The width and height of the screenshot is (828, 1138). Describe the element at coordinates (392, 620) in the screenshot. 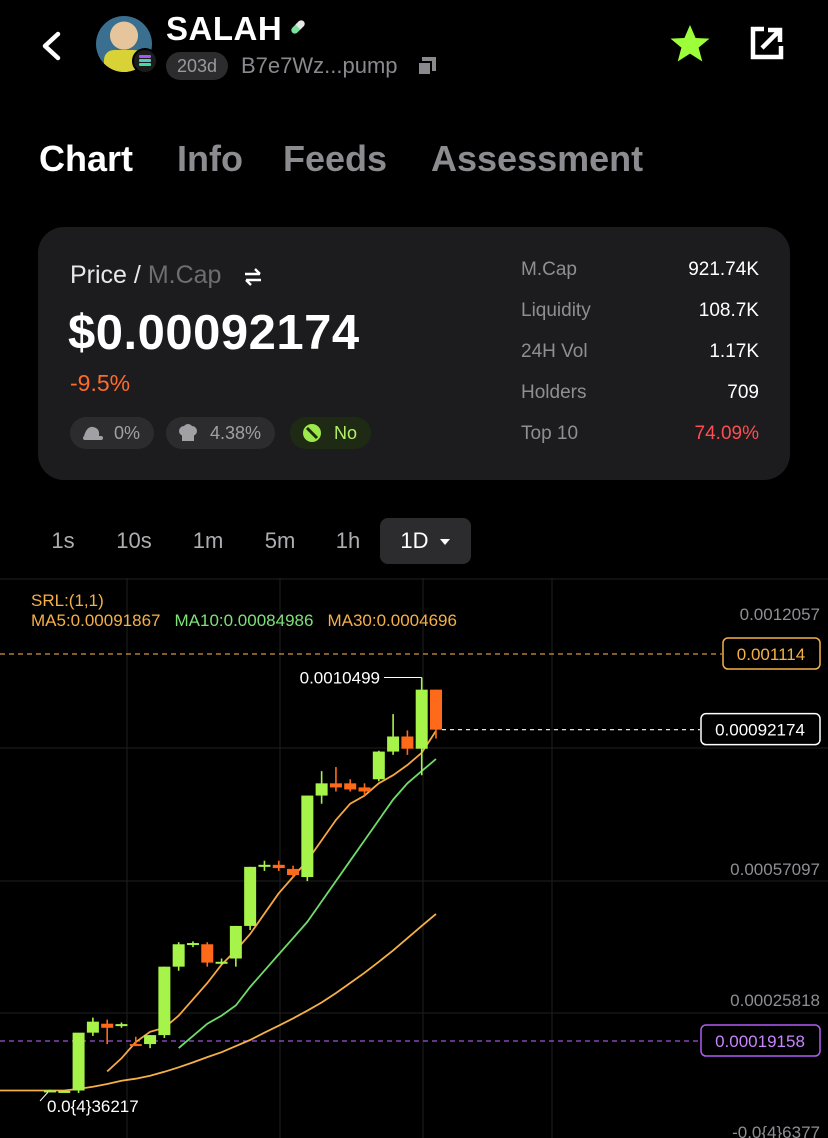

I see `indicator-ma30: MA30:0.0004696` at that location.